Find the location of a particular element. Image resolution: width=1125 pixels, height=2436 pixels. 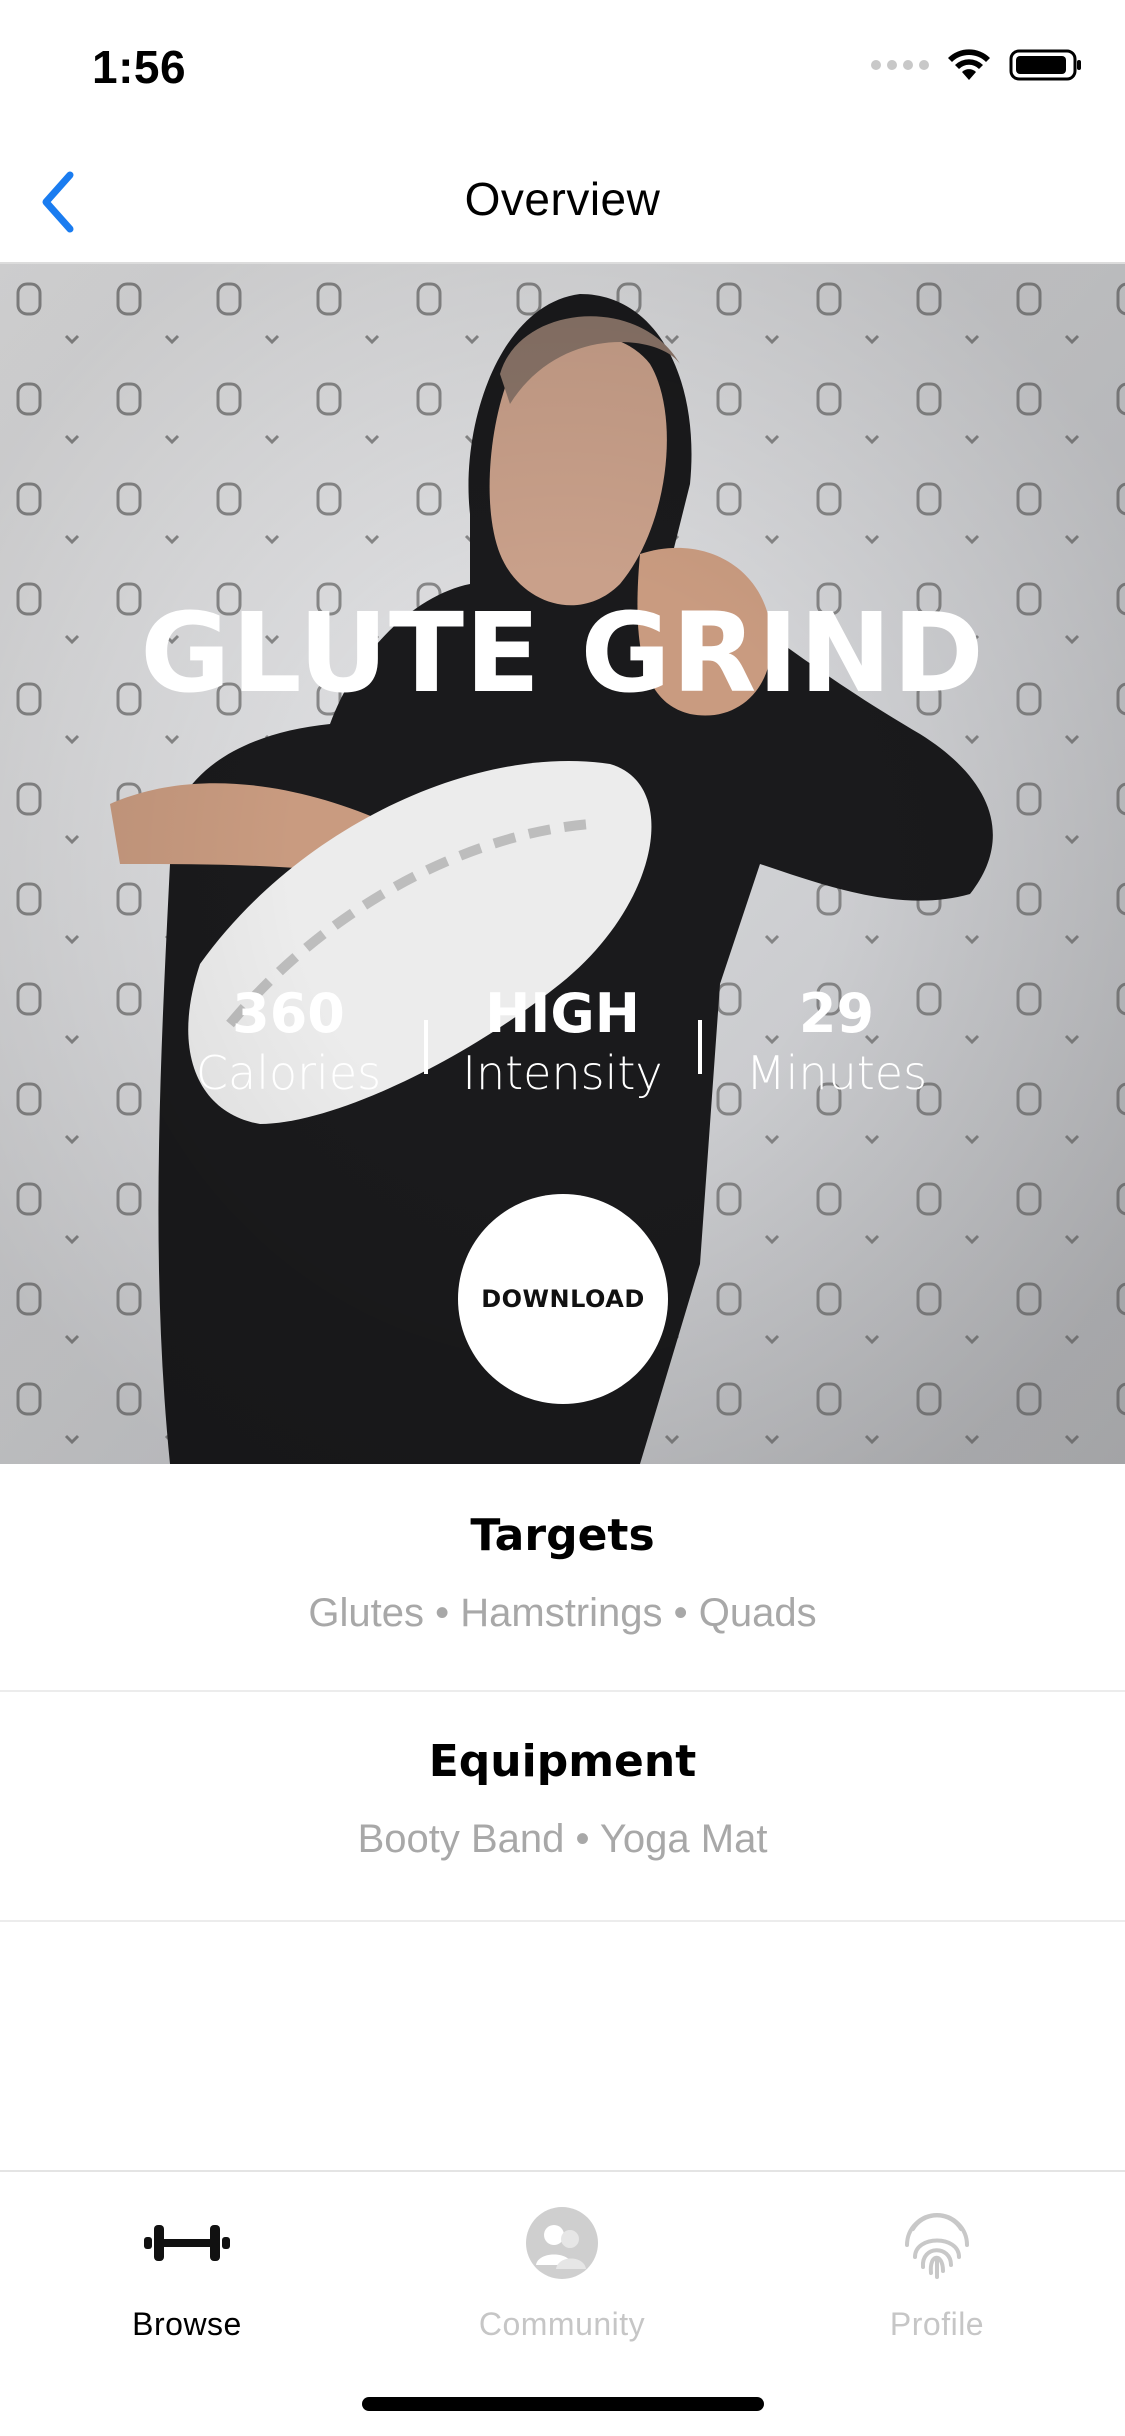

download-button: DOWNLOAD is located at coordinates (563, 1299).